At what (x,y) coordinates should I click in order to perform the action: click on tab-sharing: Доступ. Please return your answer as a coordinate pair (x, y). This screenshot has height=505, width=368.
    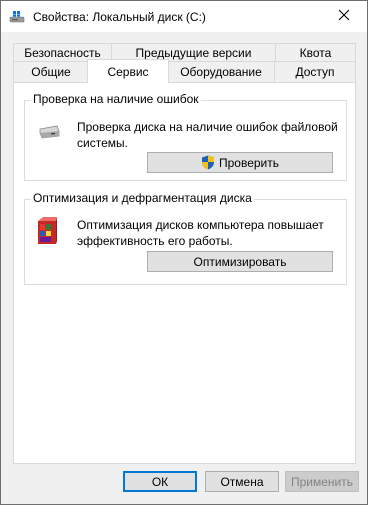
    Looking at the image, I should click on (315, 72).